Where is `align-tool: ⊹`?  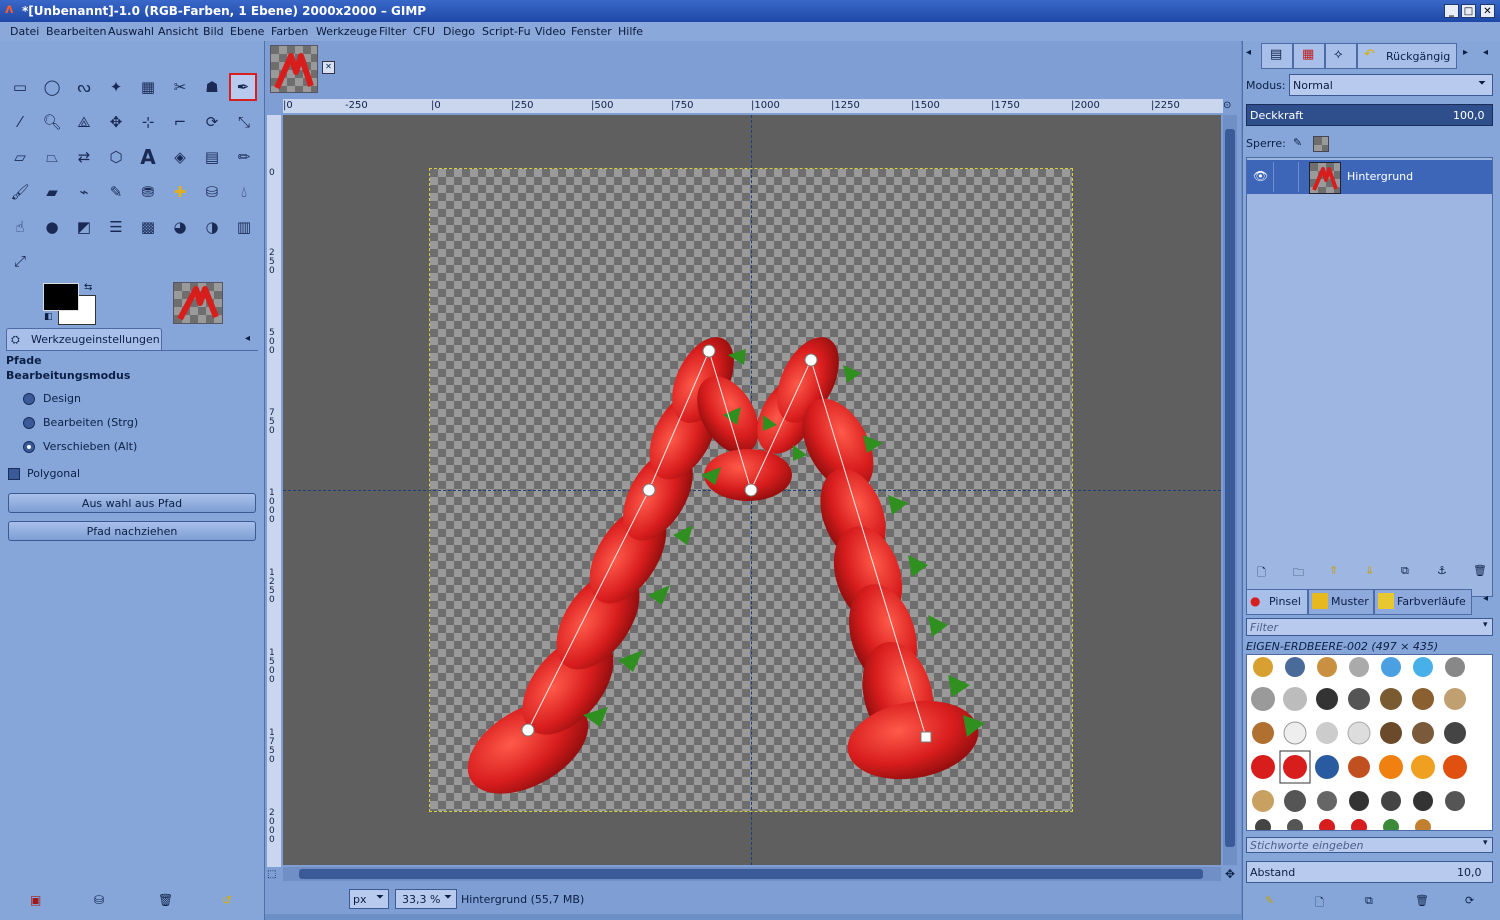 align-tool: ⊹ is located at coordinates (148, 122).